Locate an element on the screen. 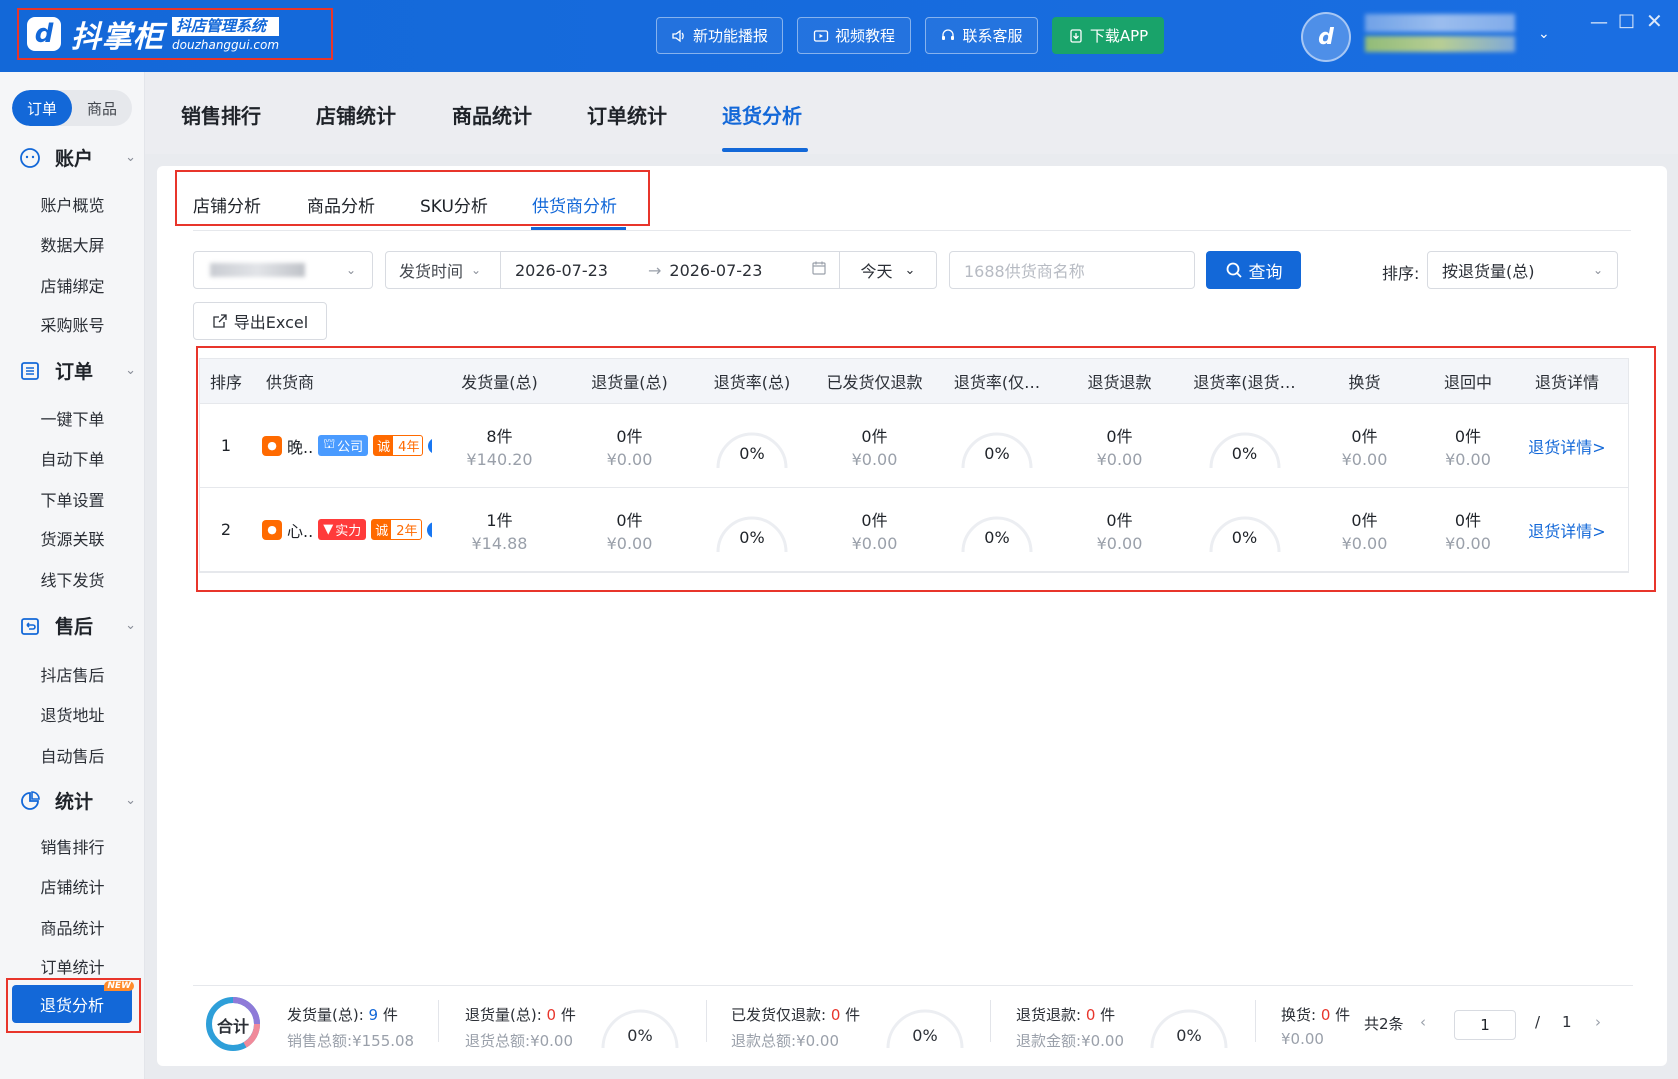 The height and width of the screenshot is (1079, 1678). summary-returned: 退货量(总): 0 件 退货总额:¥0.00 is located at coordinates (520, 1027).